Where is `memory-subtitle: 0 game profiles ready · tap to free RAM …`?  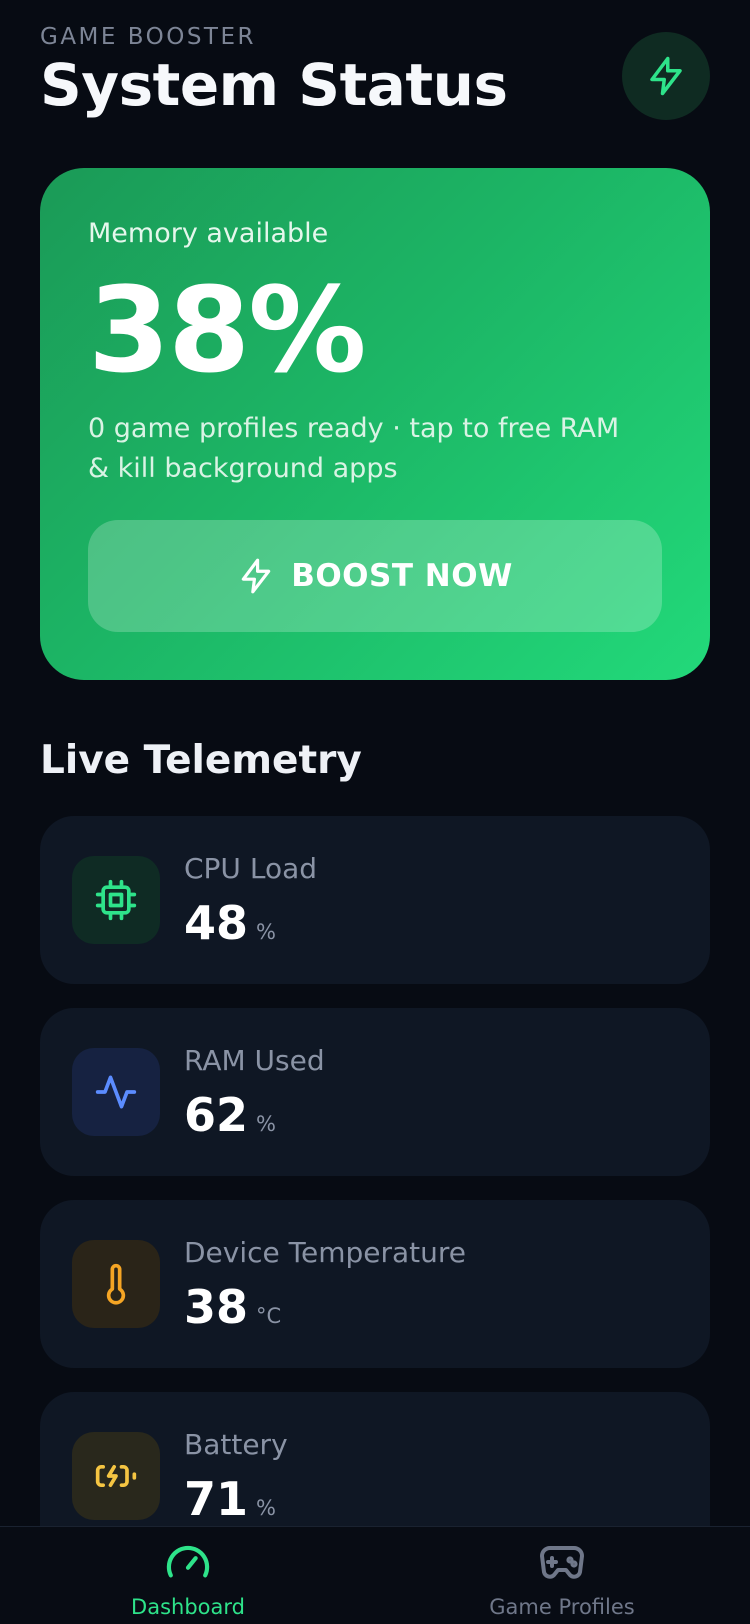
memory-subtitle: 0 game profiles ready · tap to free RAM … is located at coordinates (354, 448).